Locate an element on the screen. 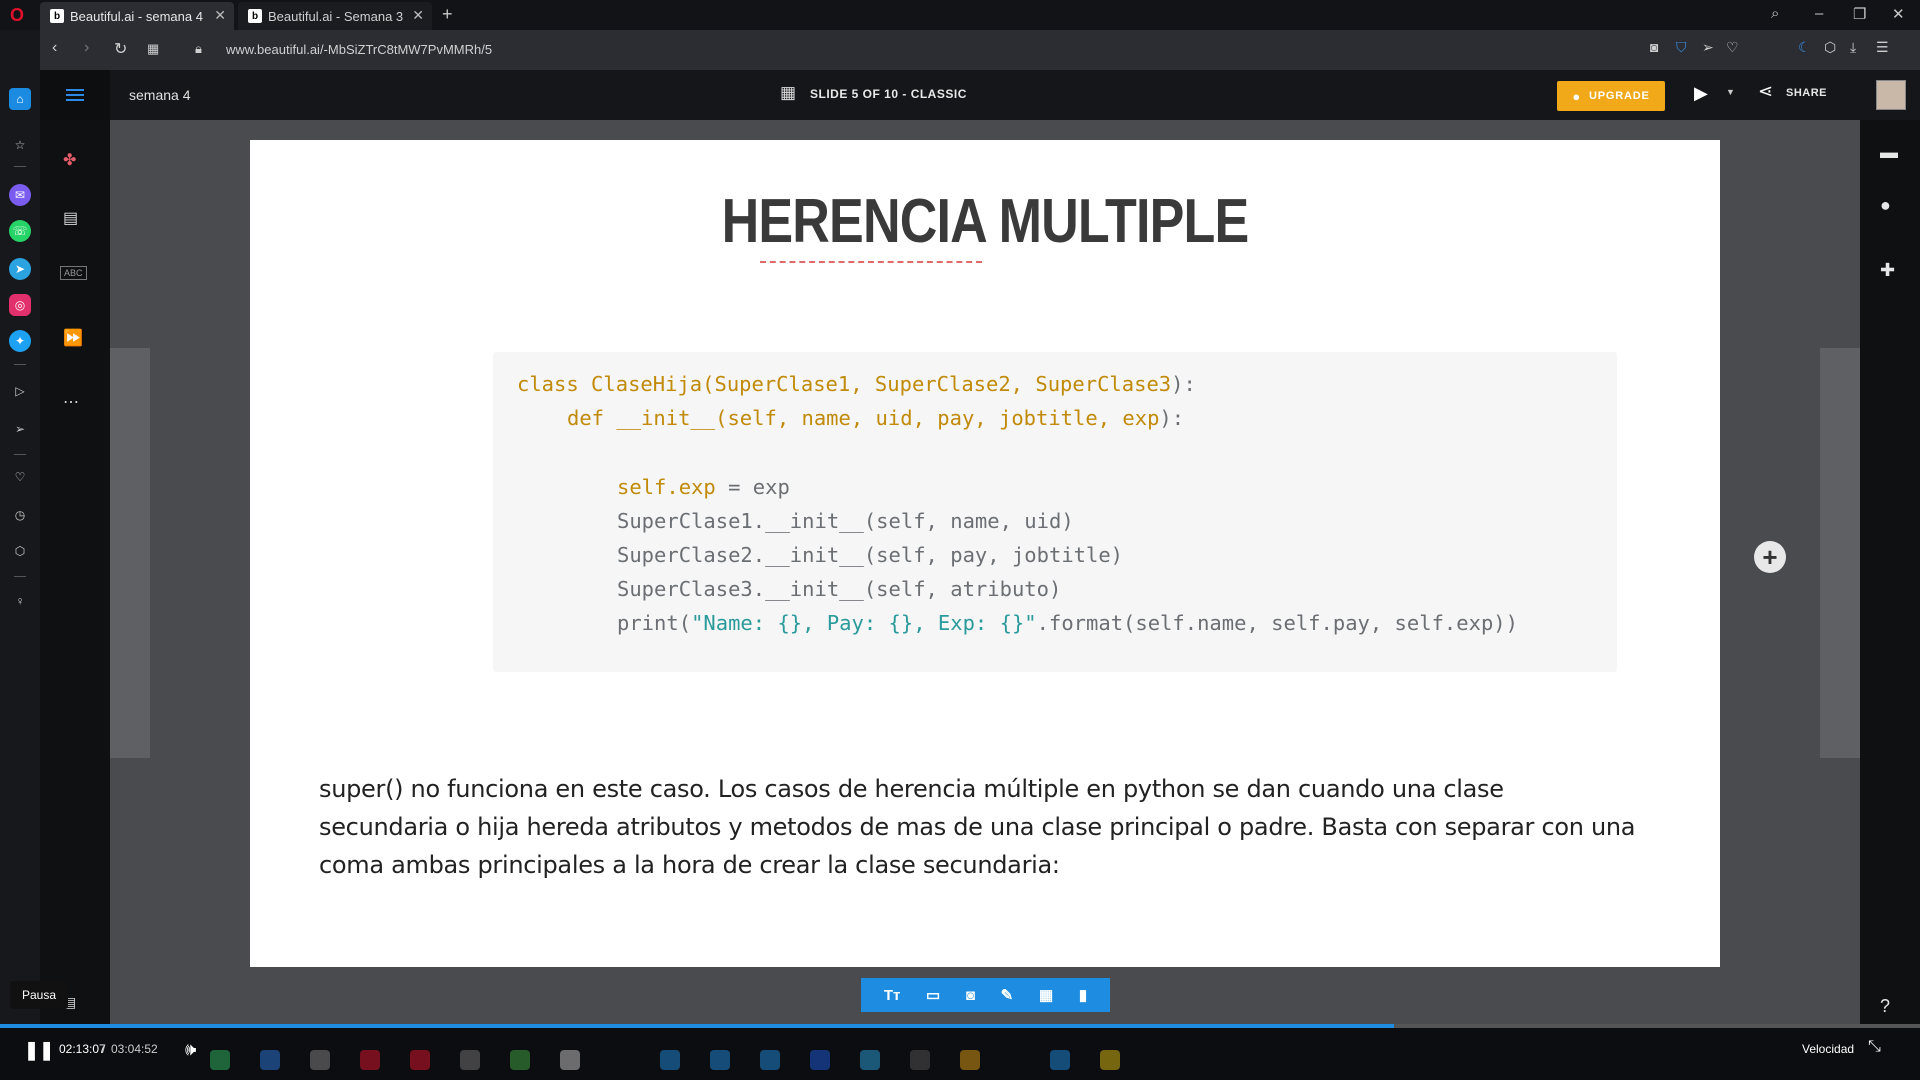  minimize-icon: – is located at coordinates (1819, 13).